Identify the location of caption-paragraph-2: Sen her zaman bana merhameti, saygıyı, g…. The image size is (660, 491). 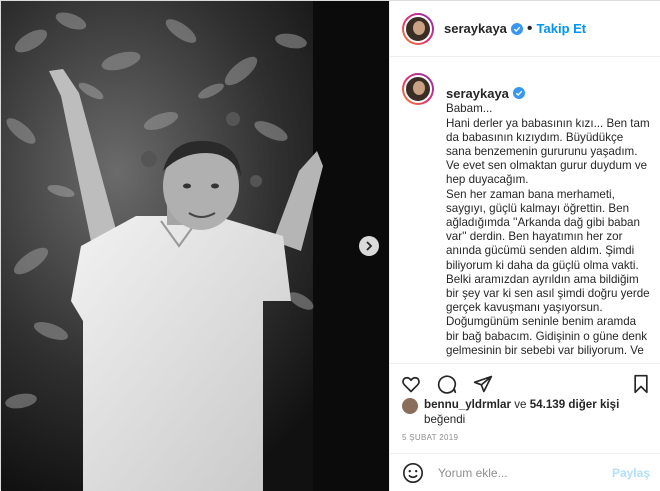
(548, 273).